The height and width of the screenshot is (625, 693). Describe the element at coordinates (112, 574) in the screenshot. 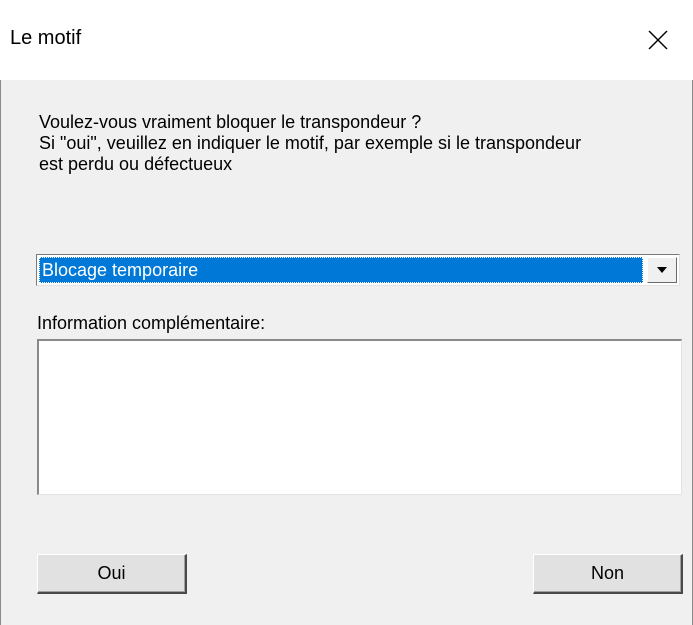

I see `yes-button: Oui` at that location.